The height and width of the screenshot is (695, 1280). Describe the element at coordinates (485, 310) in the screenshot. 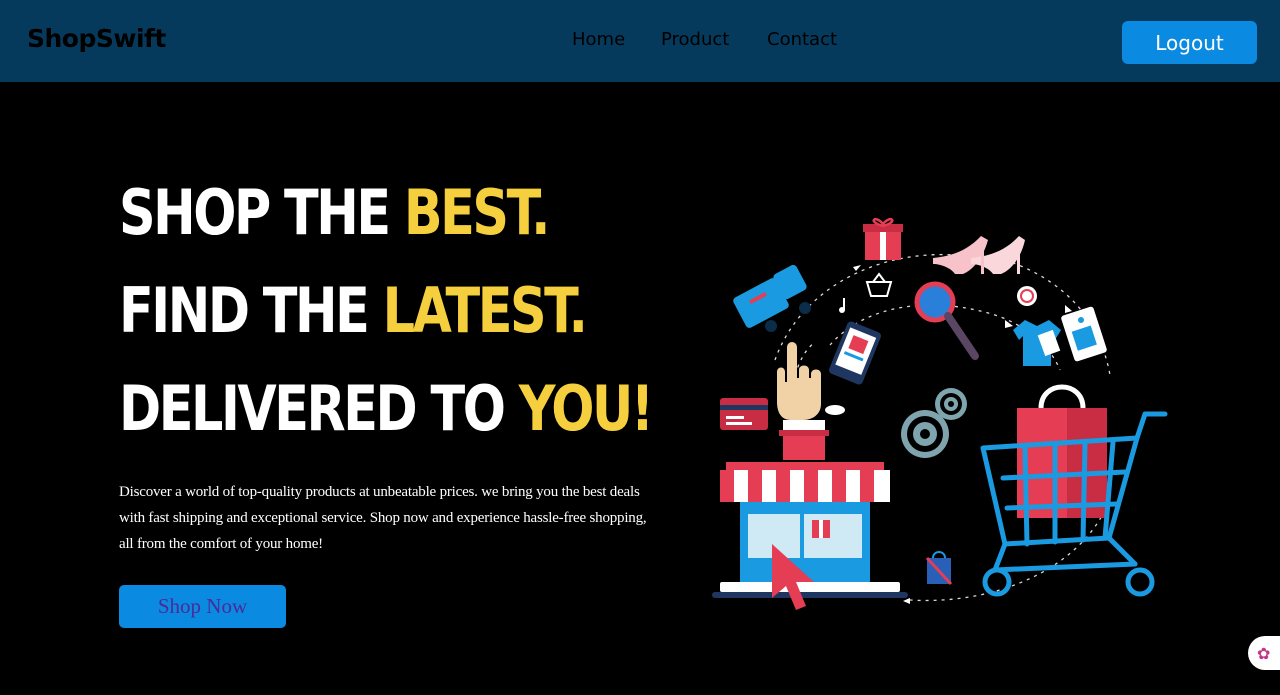

I see `hero-line-2-accent: LATEST.` at that location.